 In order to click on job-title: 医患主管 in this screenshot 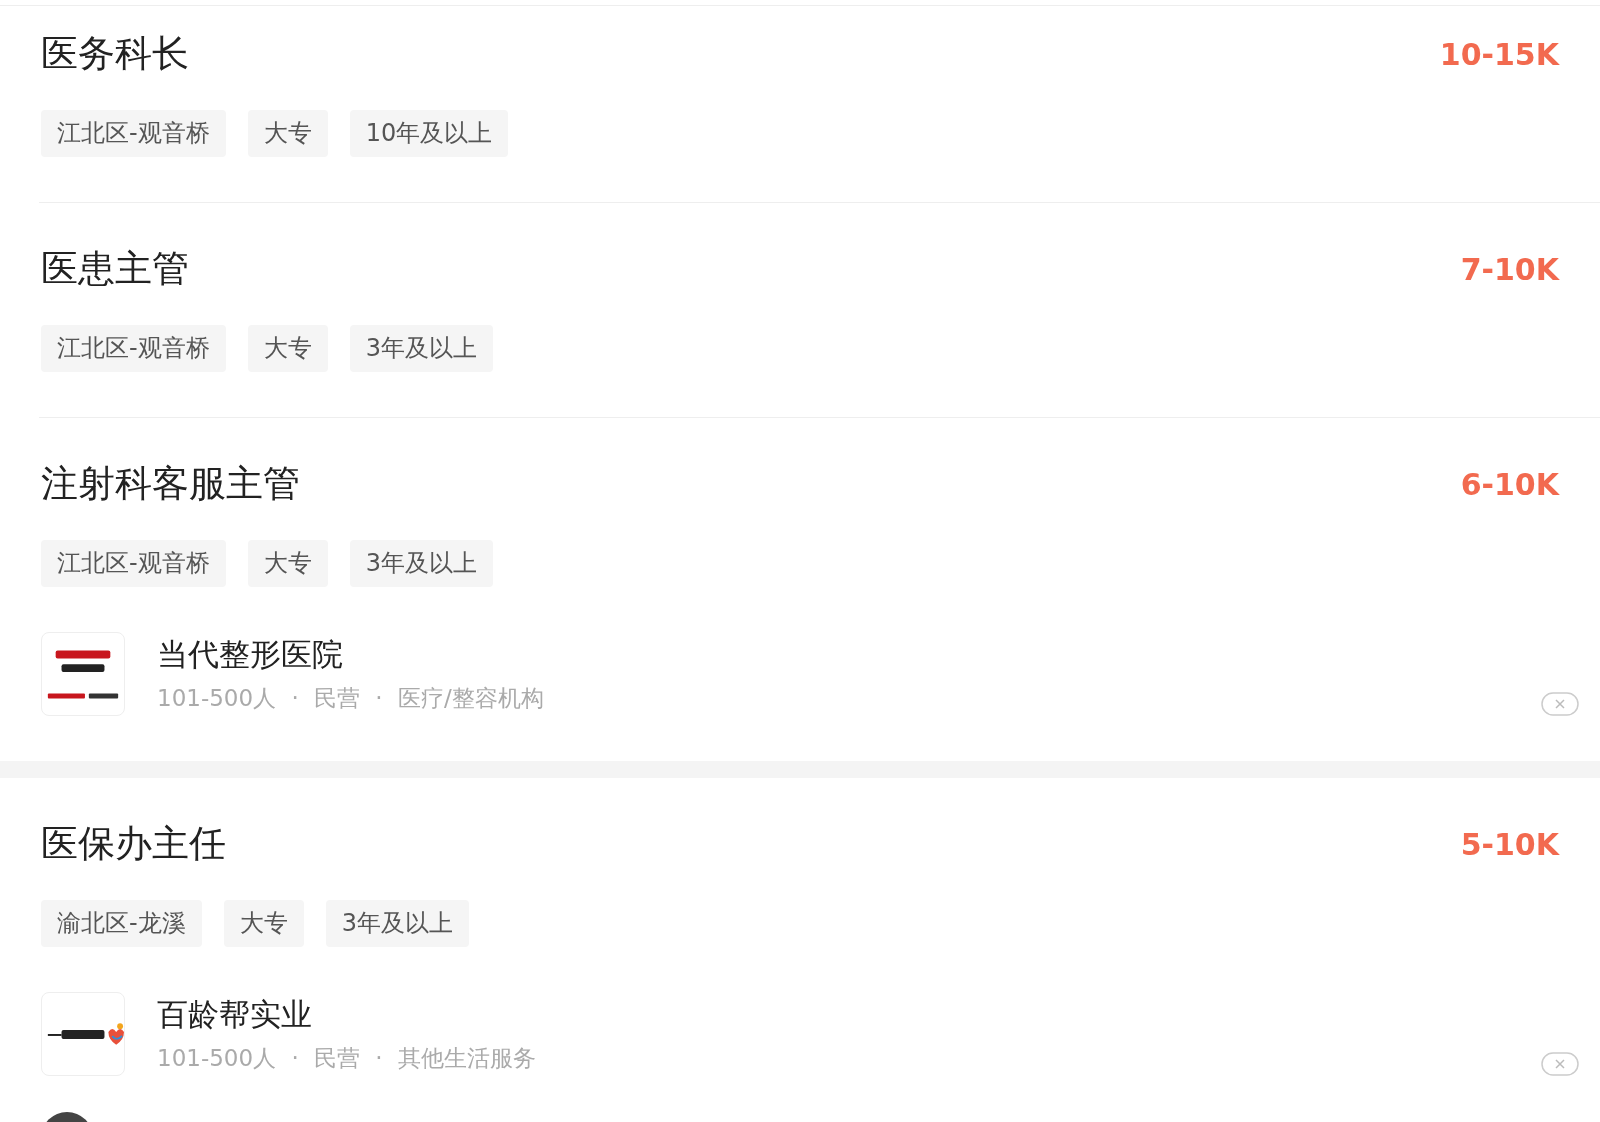, I will do `click(115, 269)`.